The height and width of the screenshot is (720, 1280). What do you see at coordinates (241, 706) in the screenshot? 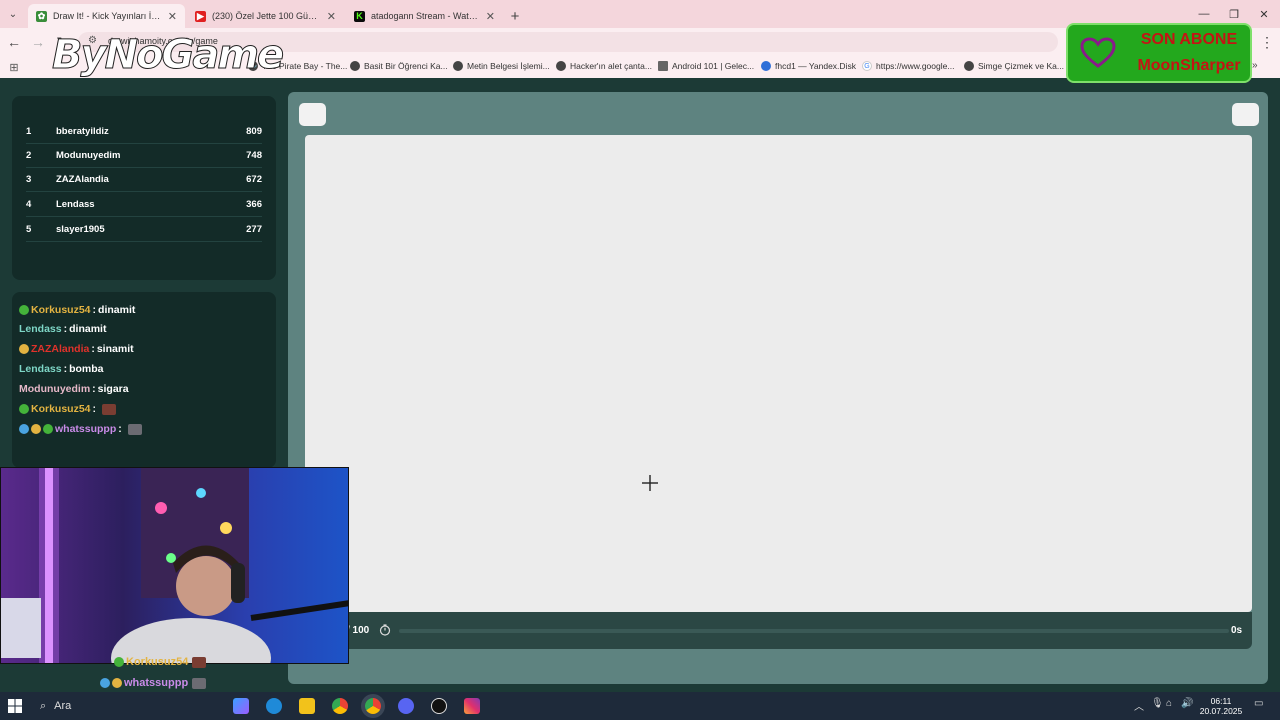
I see `copilot-icon` at bounding box center [241, 706].